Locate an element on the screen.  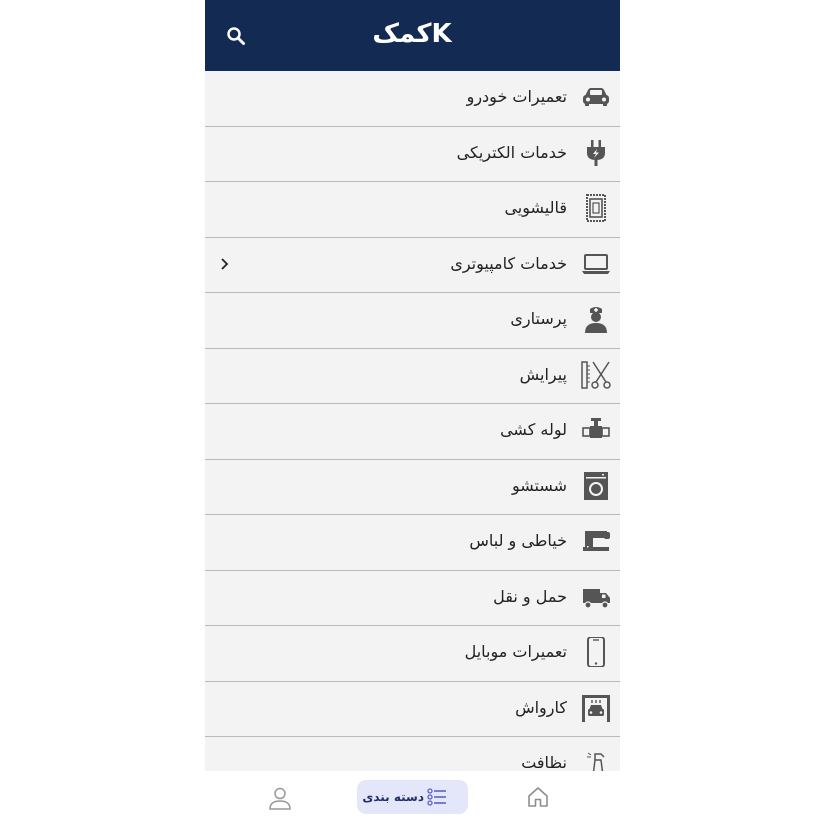
category-label: خدمات الکتریکی is located at coordinates (511, 152).